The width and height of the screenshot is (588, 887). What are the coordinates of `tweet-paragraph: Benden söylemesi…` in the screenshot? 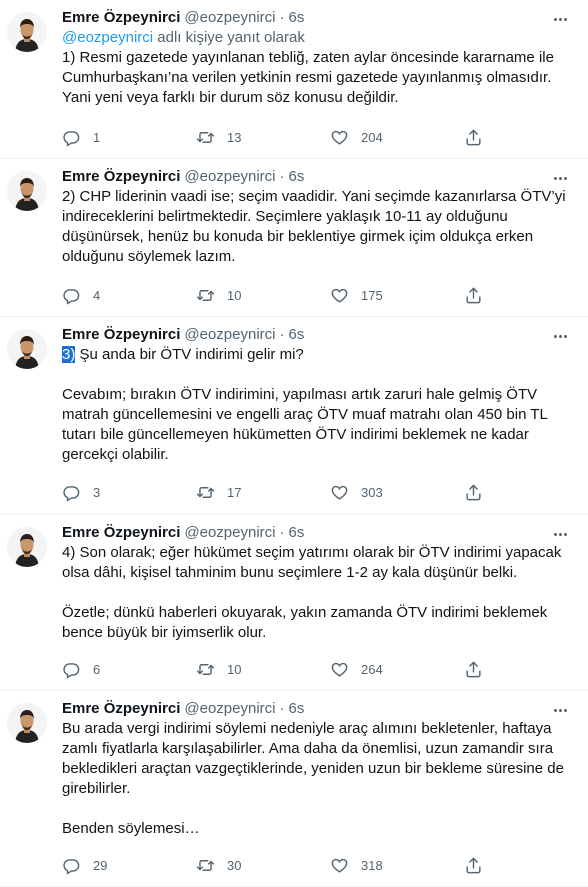 It's located at (131, 828).